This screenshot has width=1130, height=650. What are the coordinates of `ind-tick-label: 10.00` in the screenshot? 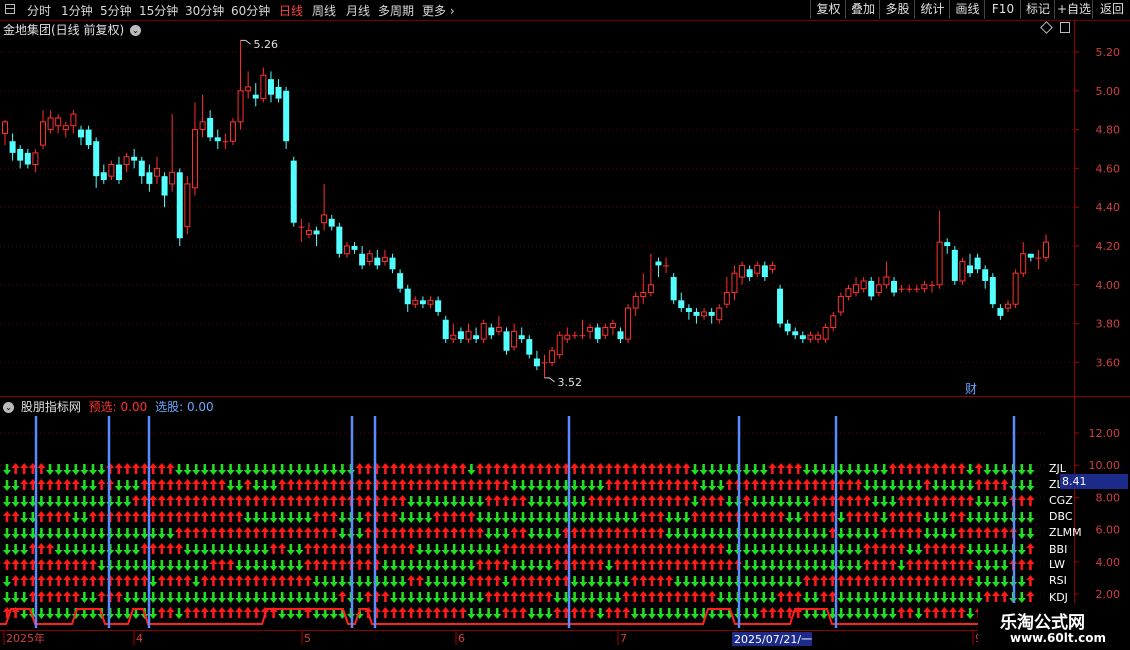 It's located at (1105, 465).